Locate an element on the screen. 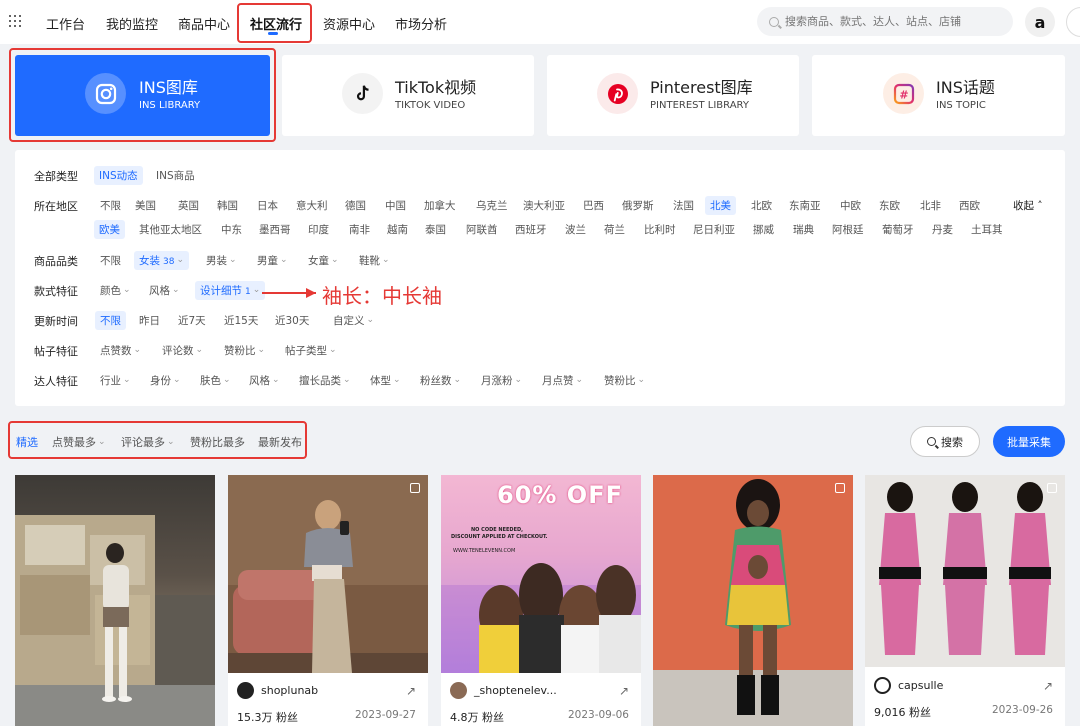 This screenshot has height=726, width=1080. filter-chip-region: 巴西 is located at coordinates (593, 205).